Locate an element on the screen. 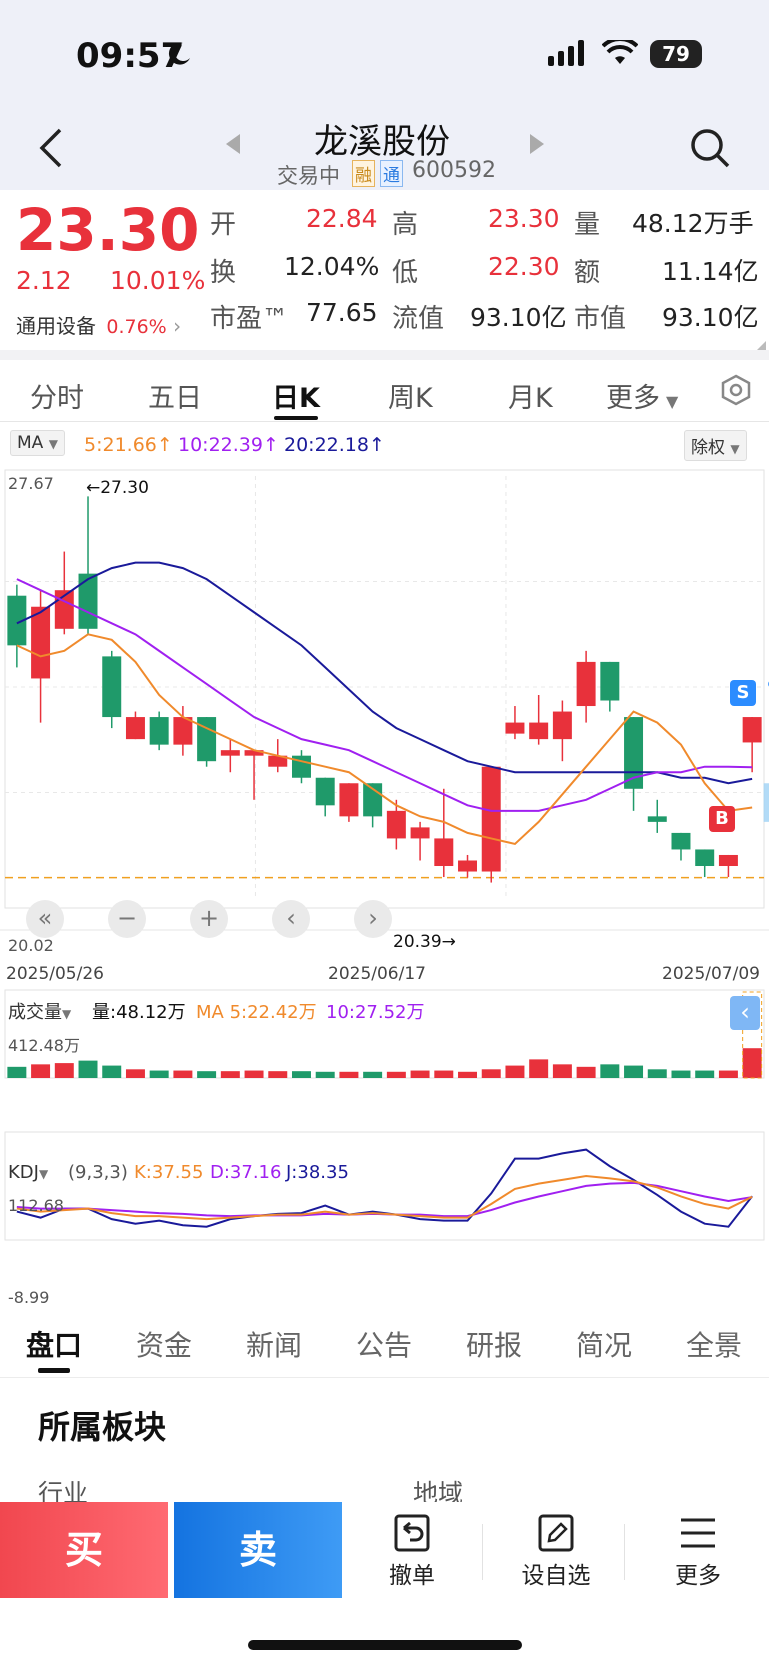 The width and height of the screenshot is (769, 1665). tab-more: 更多 ▼ is located at coordinates (642, 395).